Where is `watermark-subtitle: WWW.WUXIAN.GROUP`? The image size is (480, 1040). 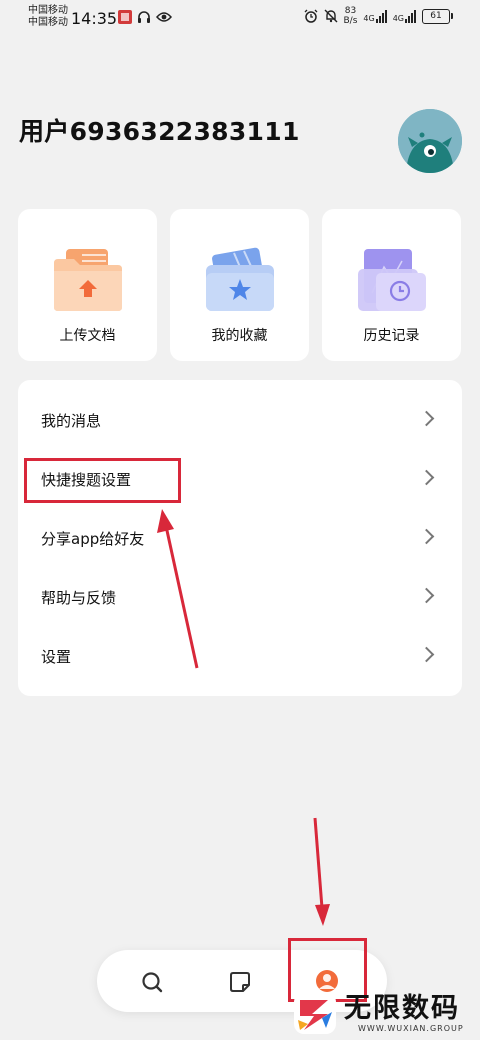
watermark-subtitle: WWW.WUXIAN.GROUP is located at coordinates (411, 1028).